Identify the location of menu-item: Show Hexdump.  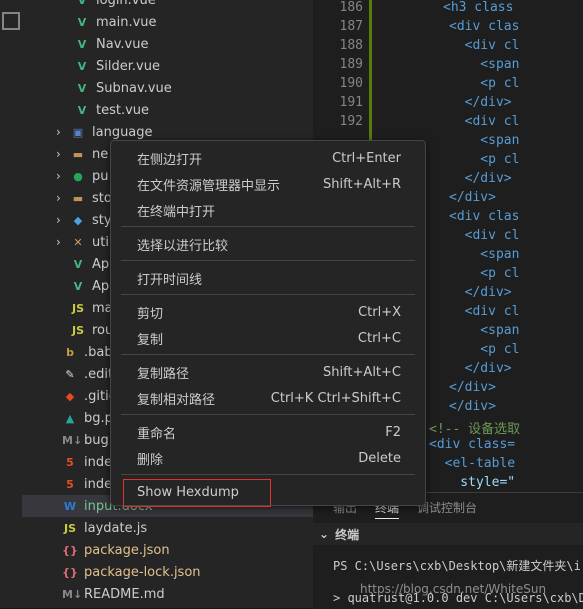
(268, 492).